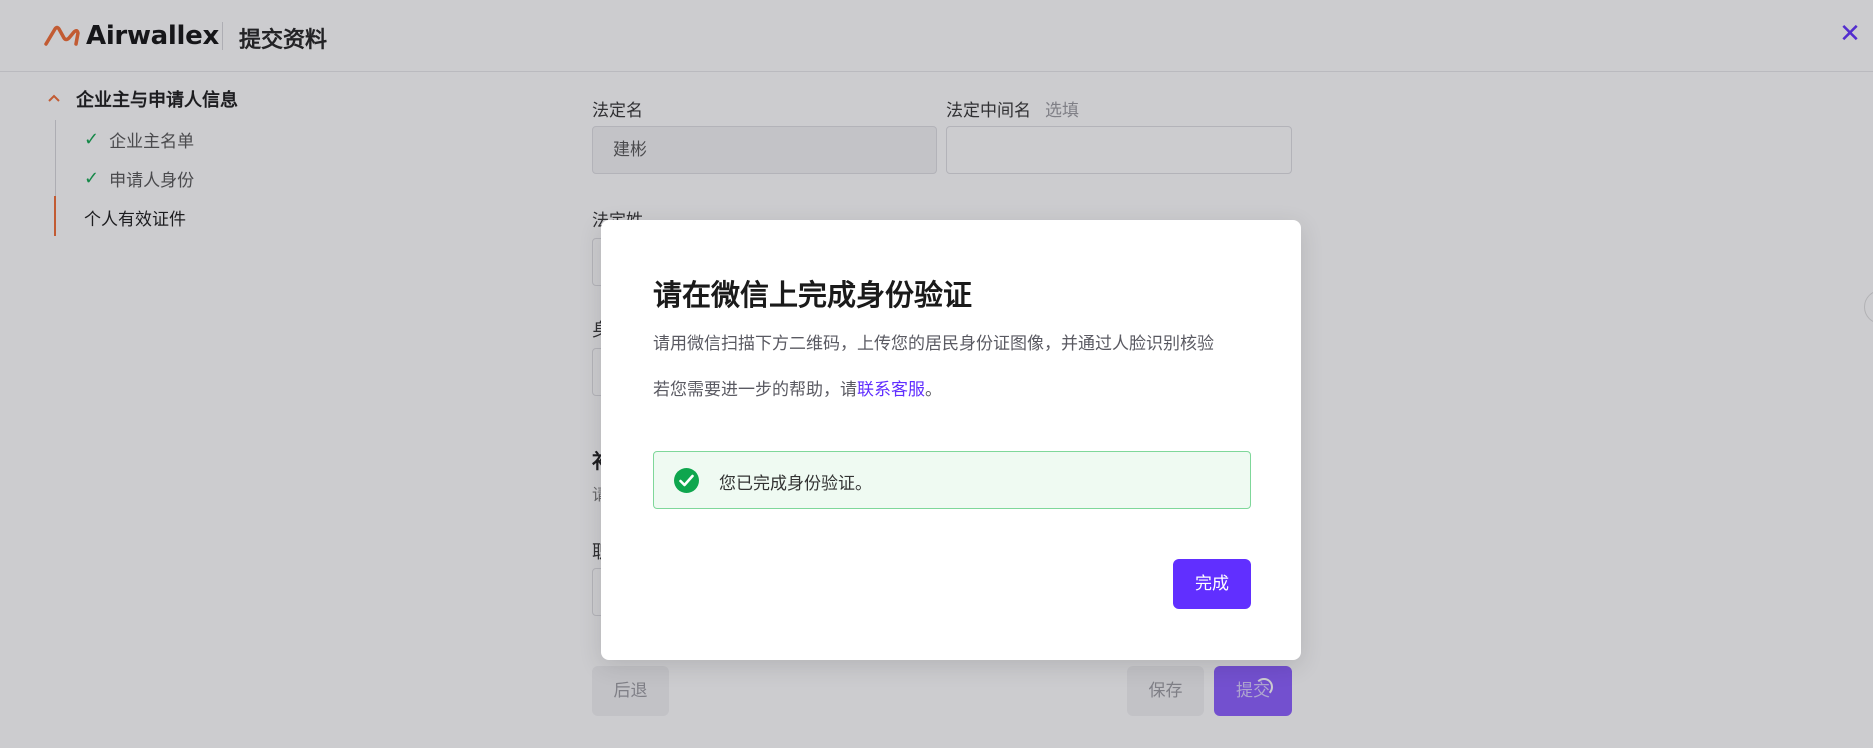 The width and height of the screenshot is (1873, 748). Describe the element at coordinates (891, 390) in the screenshot. I see `contact-support-link: 联系客服` at that location.